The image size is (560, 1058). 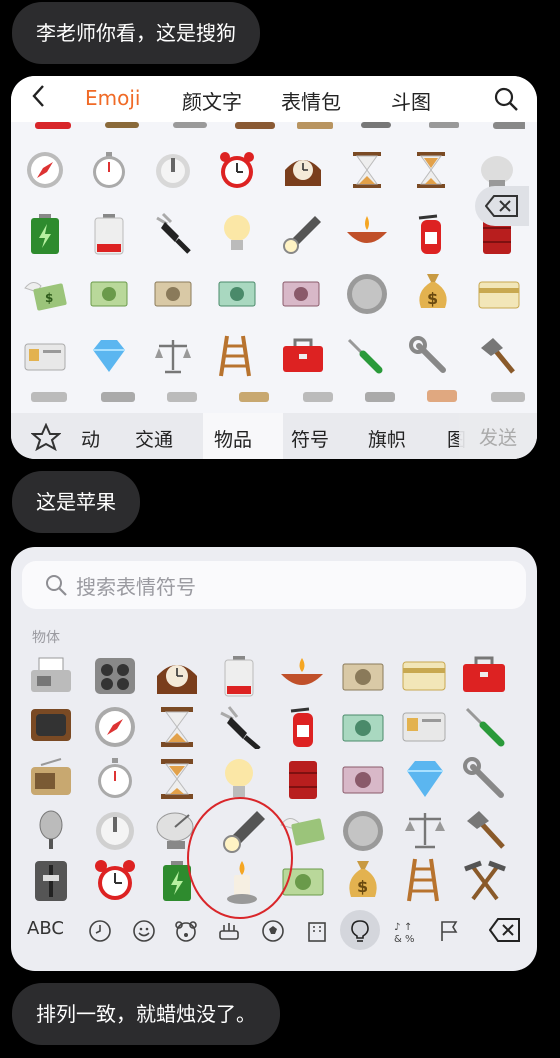 What do you see at coordinates (51, 727) in the screenshot?
I see `tv-emoji` at bounding box center [51, 727].